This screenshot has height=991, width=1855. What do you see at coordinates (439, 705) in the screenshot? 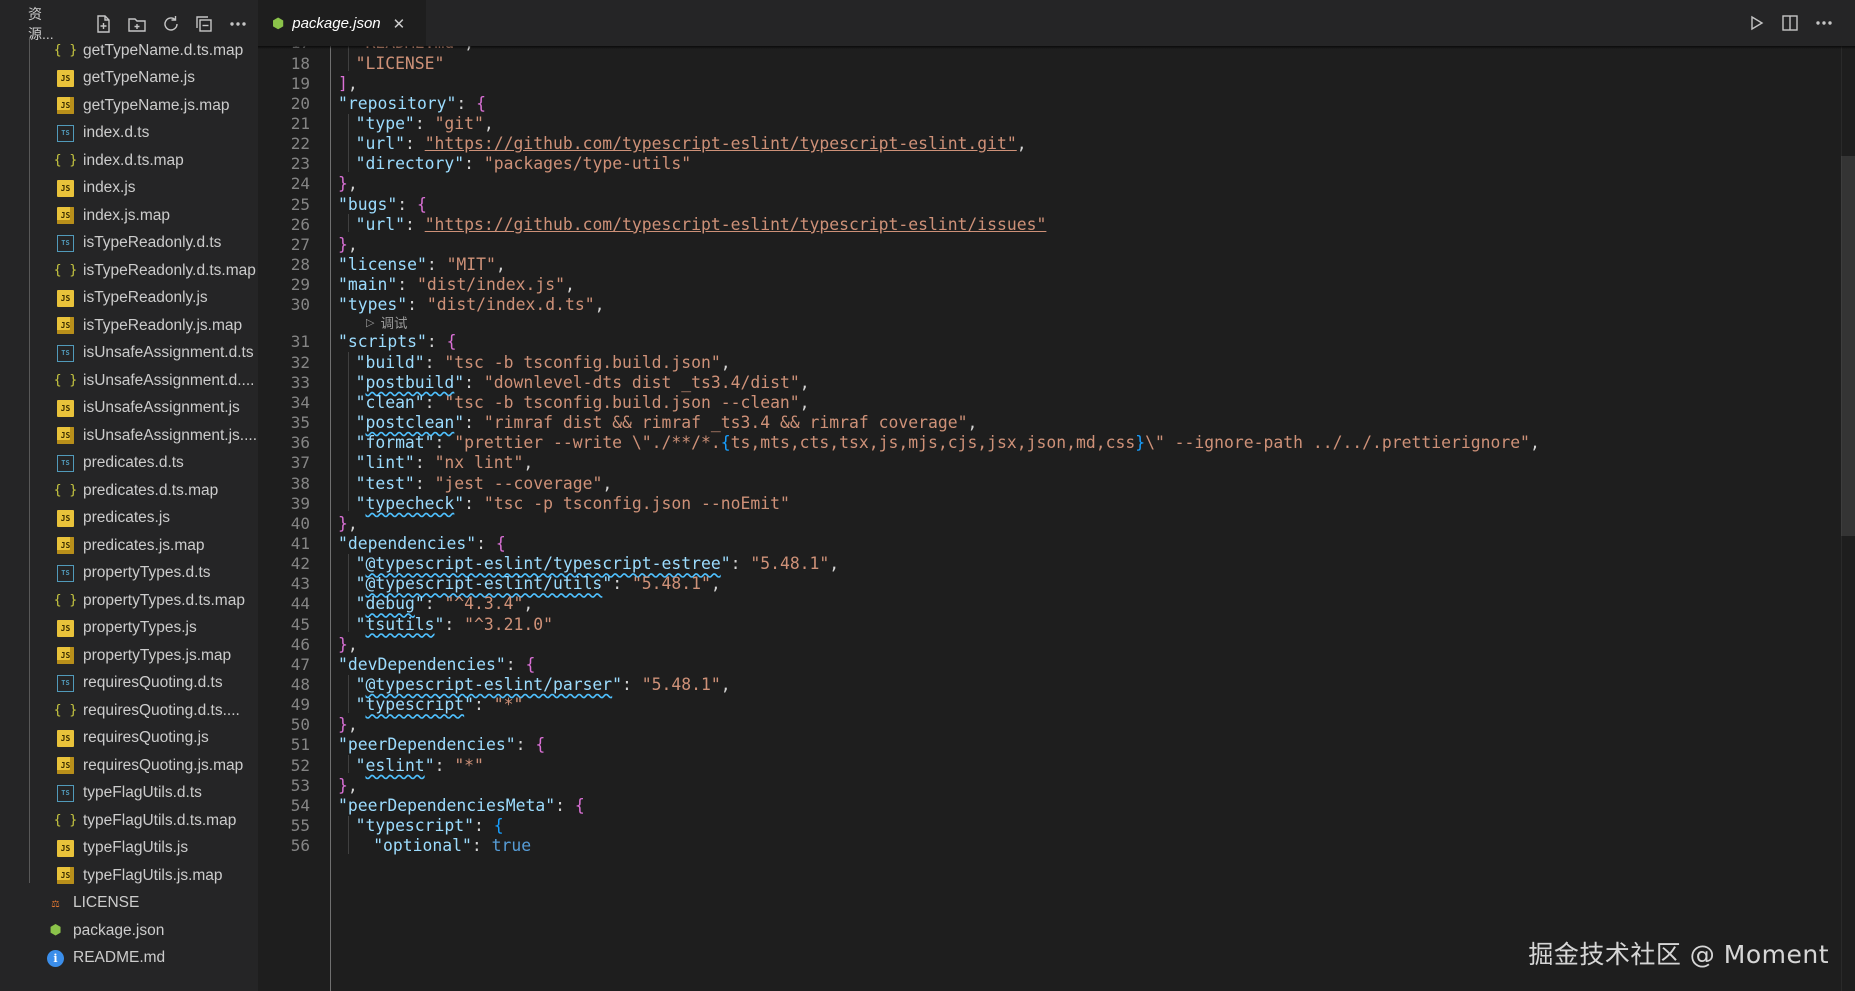
I see `code-text: "typescript": "*"` at bounding box center [439, 705].